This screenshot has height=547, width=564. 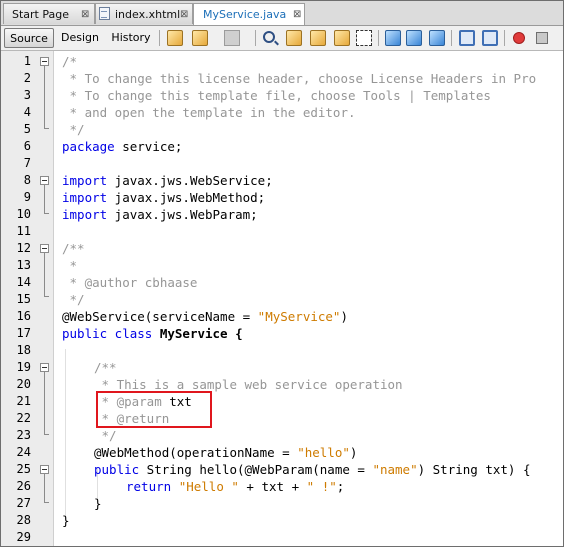 I want to click on code-token: ) String txt) {, so click(x=474, y=469).